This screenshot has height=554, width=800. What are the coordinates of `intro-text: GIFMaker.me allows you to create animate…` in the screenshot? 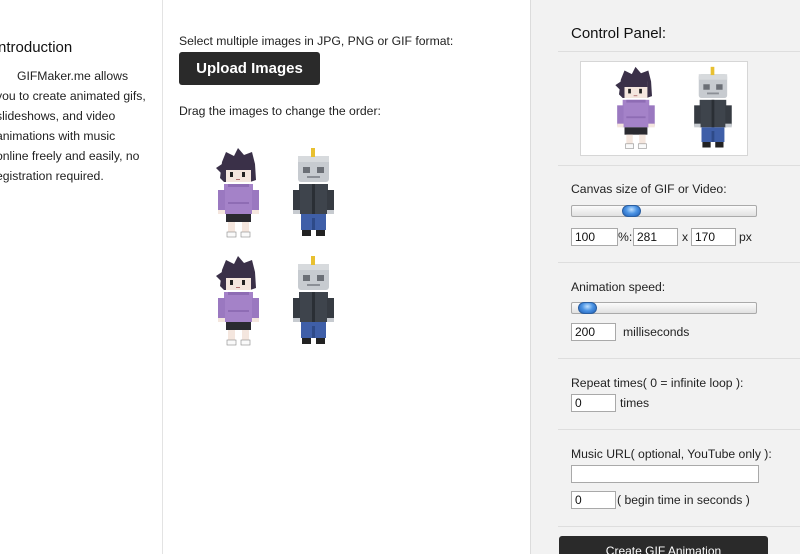 It's located at (78, 126).